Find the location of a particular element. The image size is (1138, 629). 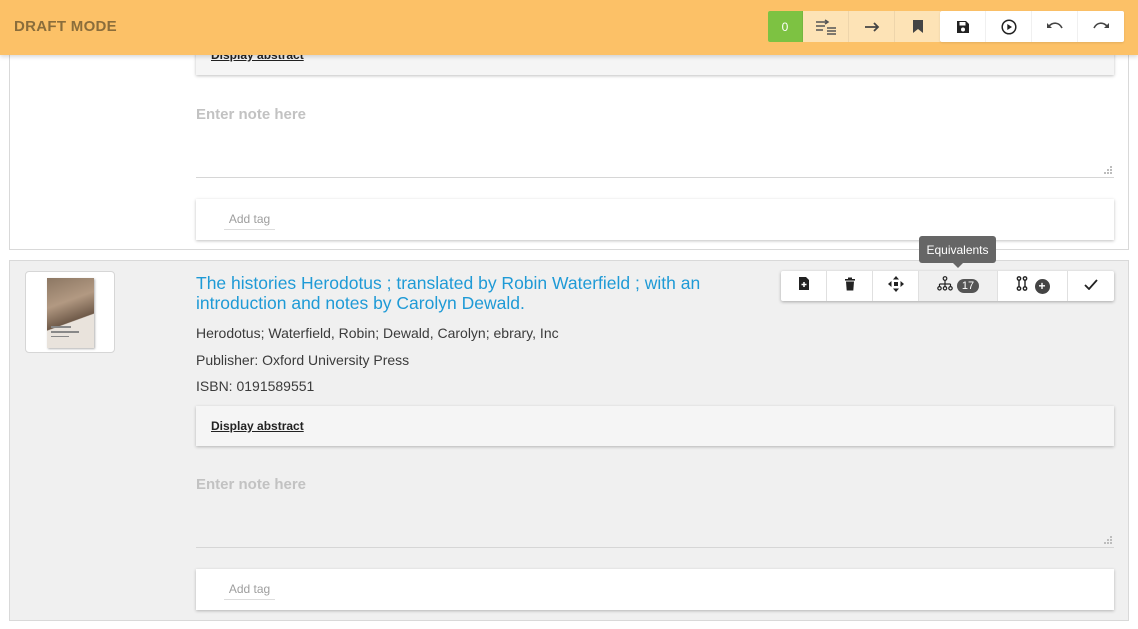

equivalents-count-badge: 17 is located at coordinates (968, 286).